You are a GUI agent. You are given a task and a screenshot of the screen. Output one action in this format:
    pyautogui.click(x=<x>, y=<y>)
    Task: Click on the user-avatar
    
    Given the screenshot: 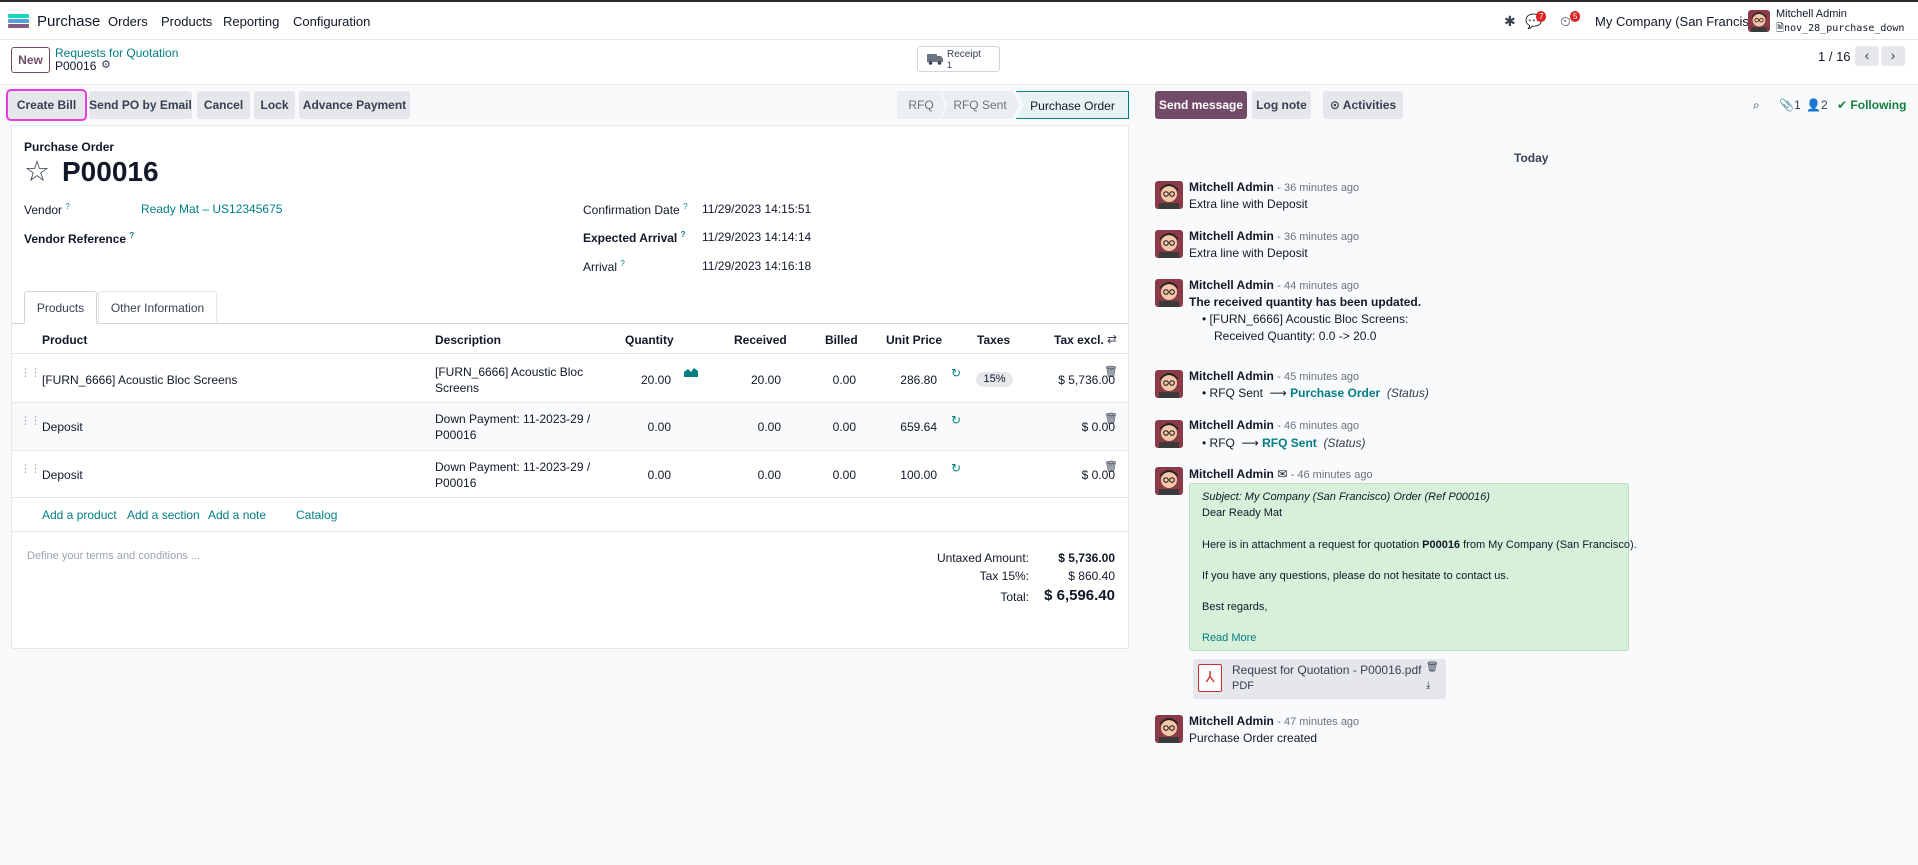 What is the action you would take?
    pyautogui.click(x=1759, y=21)
    